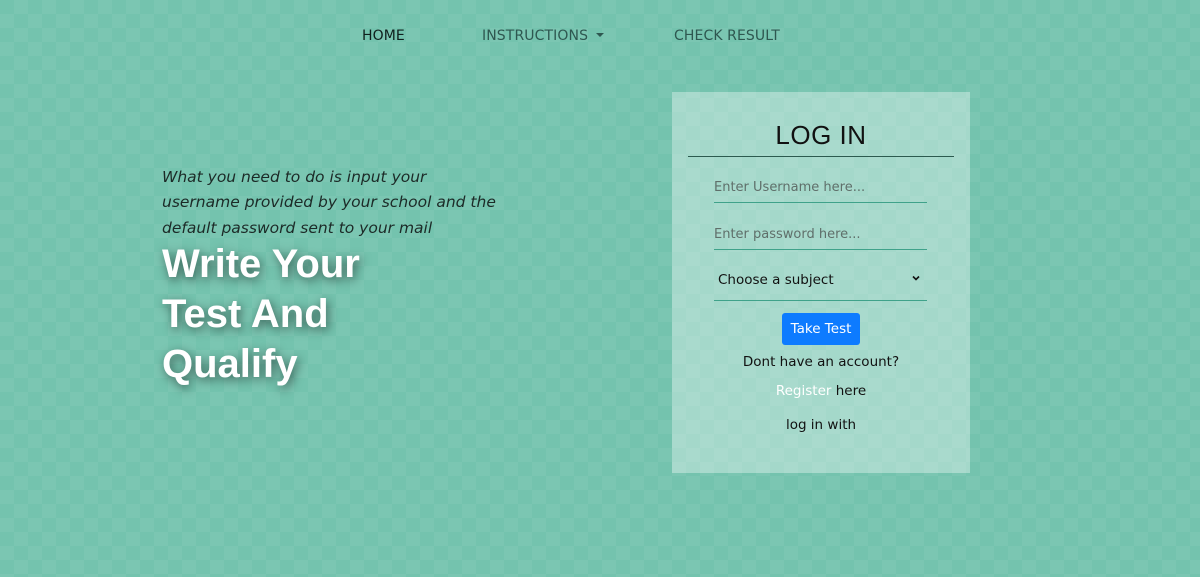  I want to click on hero-heading: Write Your Test And Qualify, so click(292, 314).